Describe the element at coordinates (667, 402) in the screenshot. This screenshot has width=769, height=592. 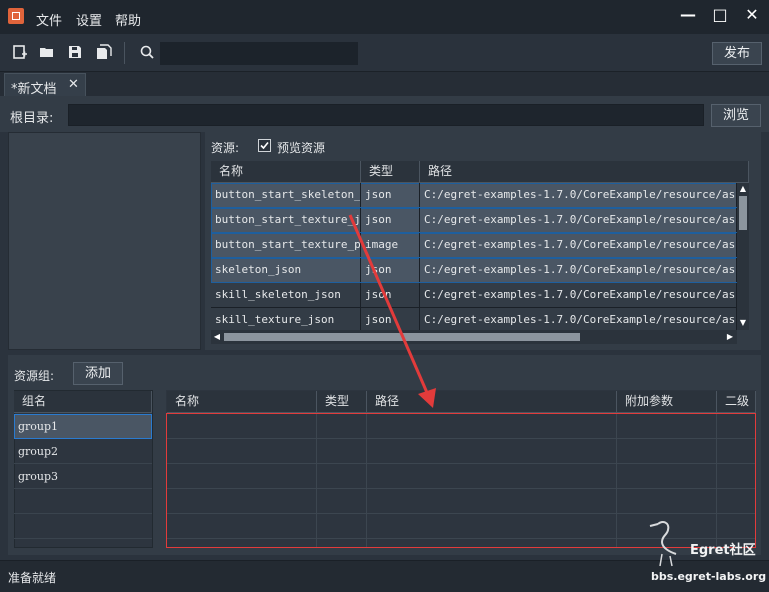
I see `gcol-header-params: 附加参数` at that location.